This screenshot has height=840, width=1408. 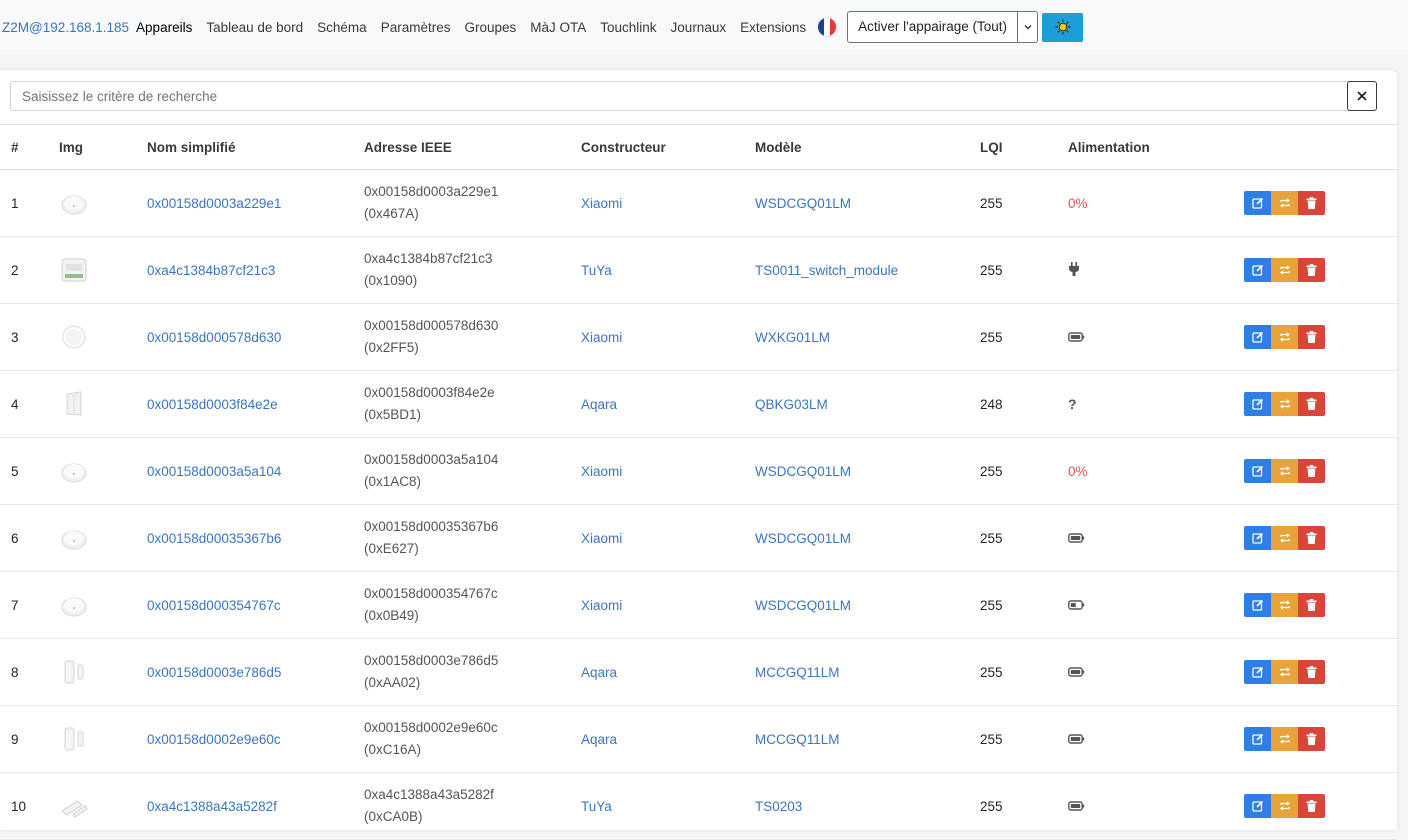 What do you see at coordinates (827, 27) in the screenshot?
I see `french-flag-icon` at bounding box center [827, 27].